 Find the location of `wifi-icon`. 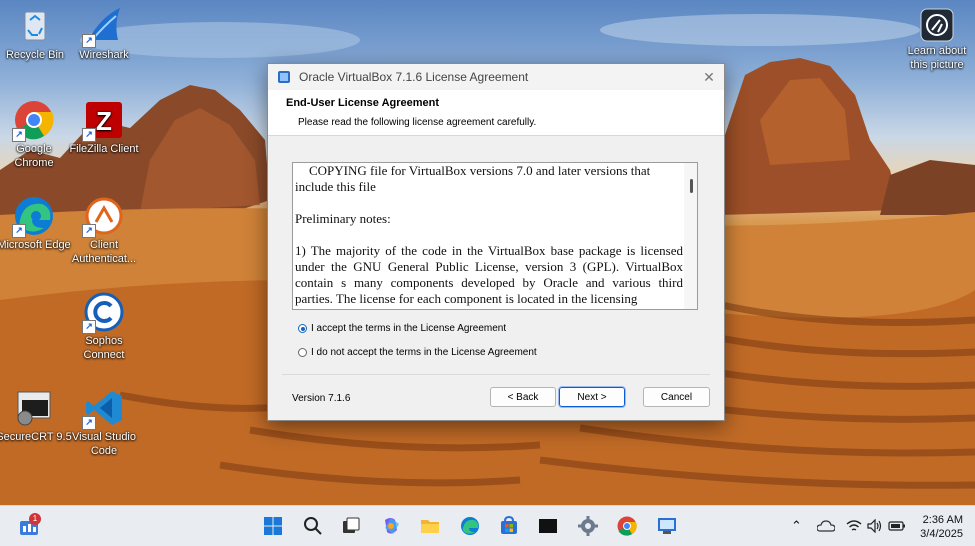

wifi-icon is located at coordinates (854, 527).